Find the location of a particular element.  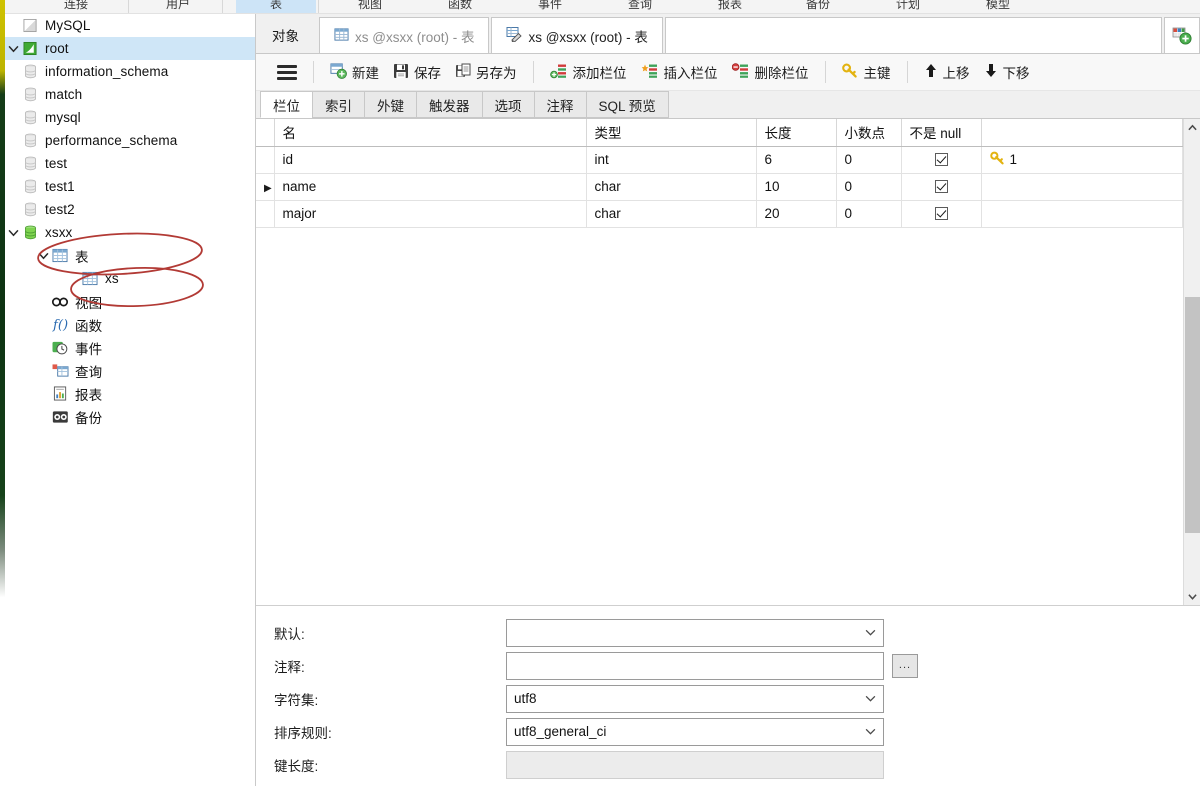

tree-item-10: 表 is located at coordinates (130, 255).